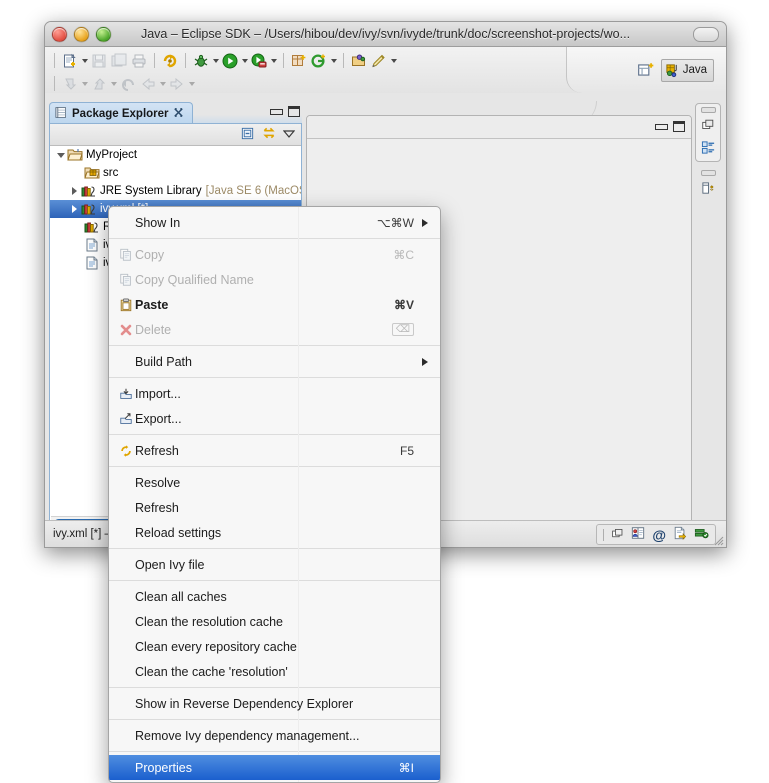 The image size is (769, 783). Describe the element at coordinates (403, 254) in the screenshot. I see `menu-item-shortcut: ⌘C` at that location.